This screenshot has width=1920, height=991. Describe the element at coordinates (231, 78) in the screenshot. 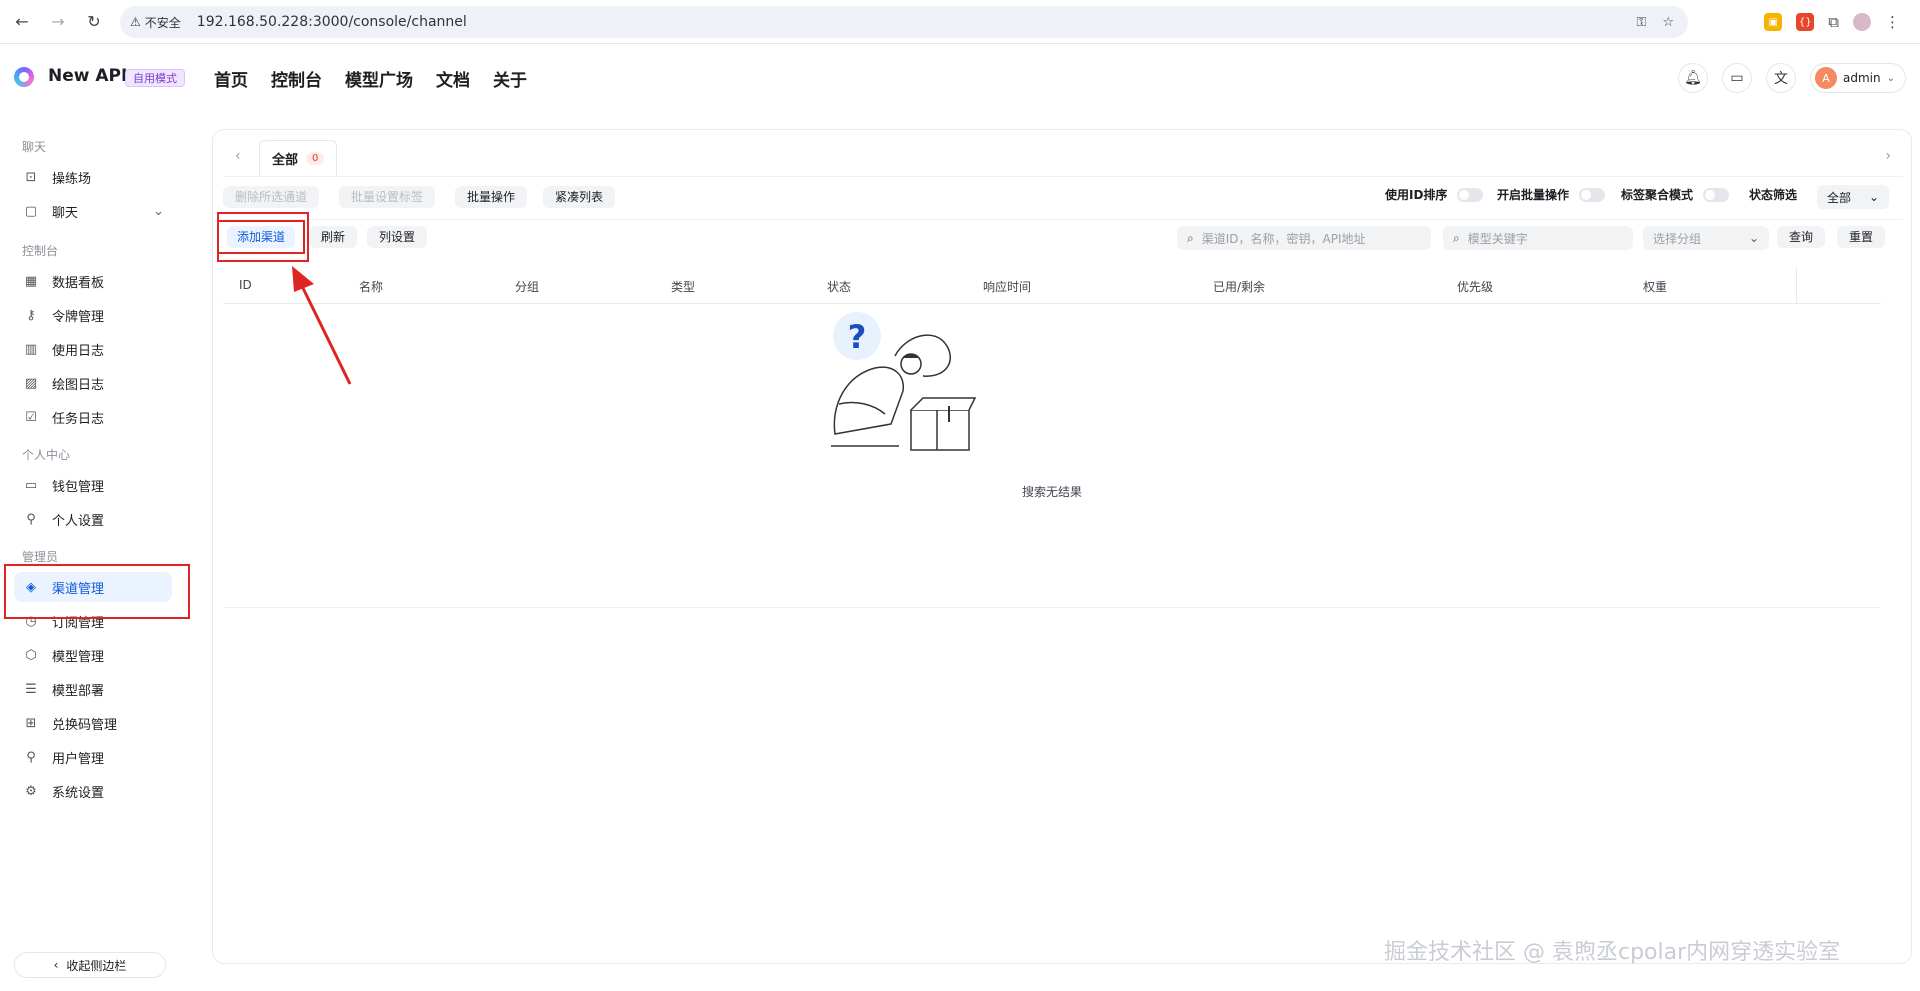

I see `nav-home: 首页` at that location.